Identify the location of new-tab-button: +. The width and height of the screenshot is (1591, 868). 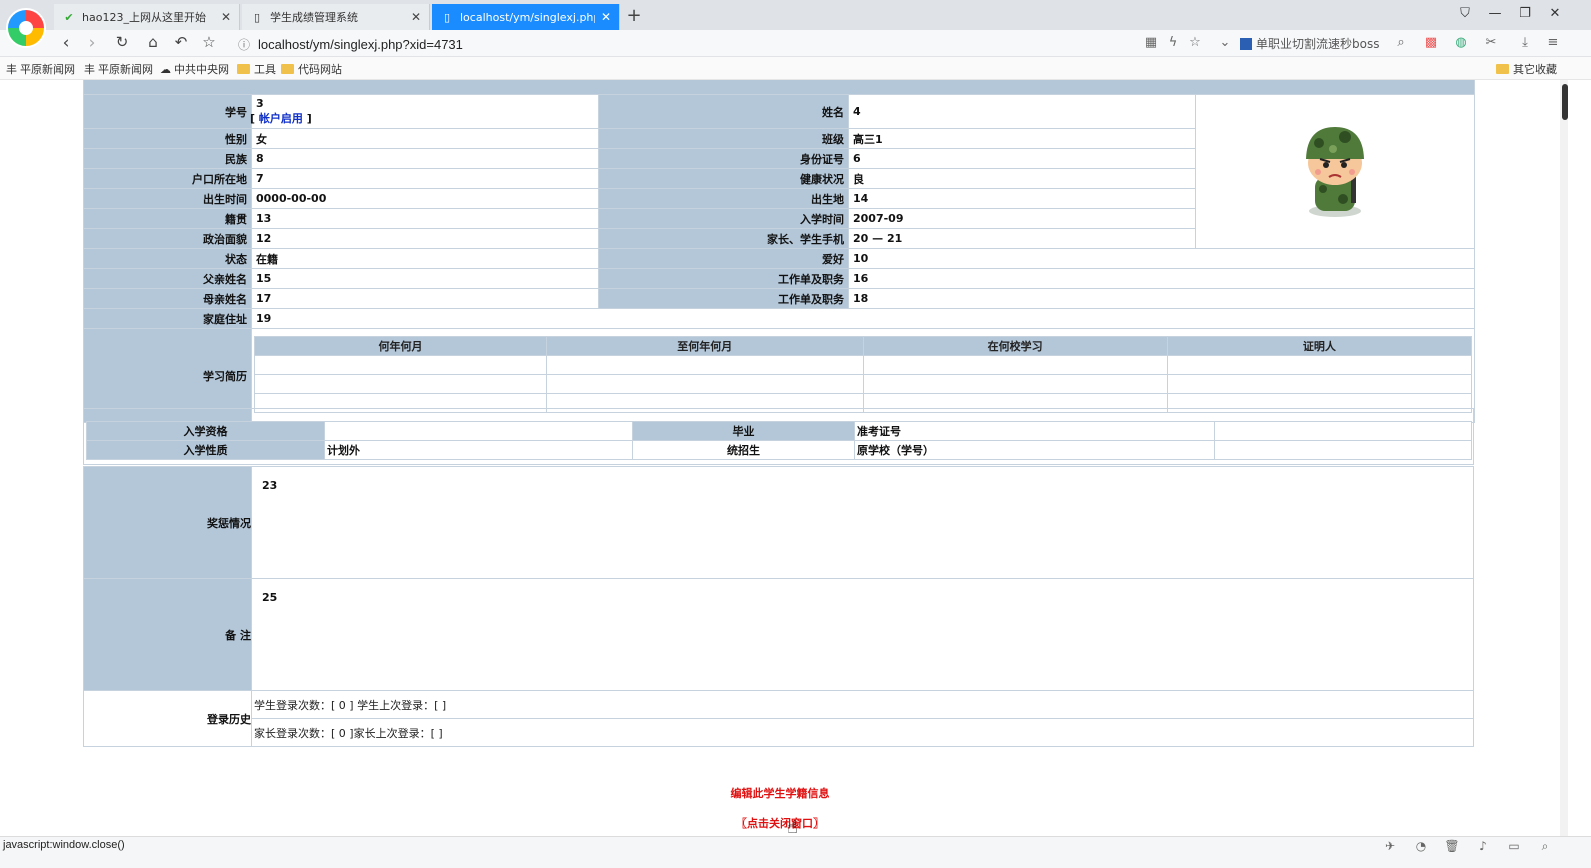
(634, 15).